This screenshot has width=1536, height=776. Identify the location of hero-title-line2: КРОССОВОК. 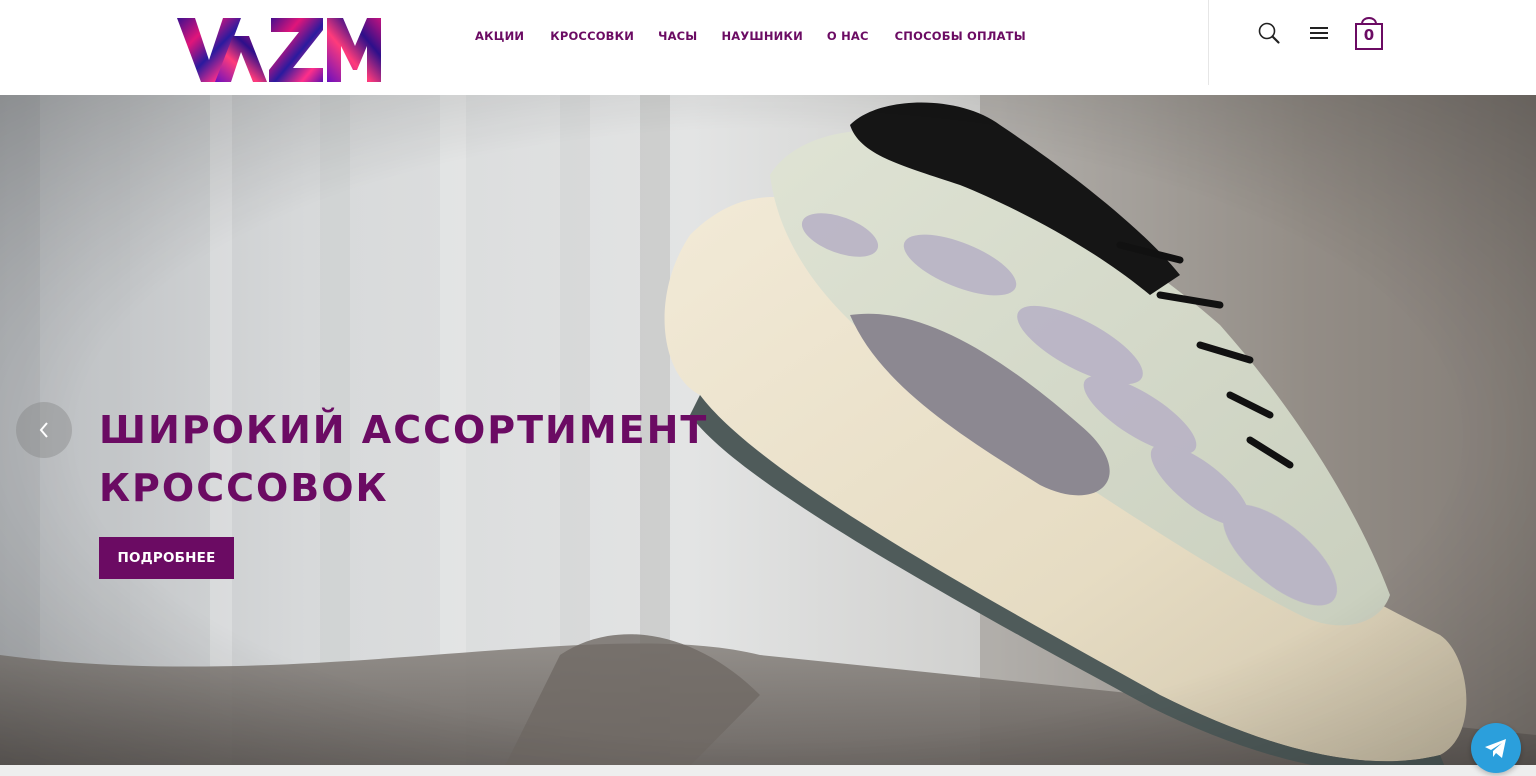
(244, 488).